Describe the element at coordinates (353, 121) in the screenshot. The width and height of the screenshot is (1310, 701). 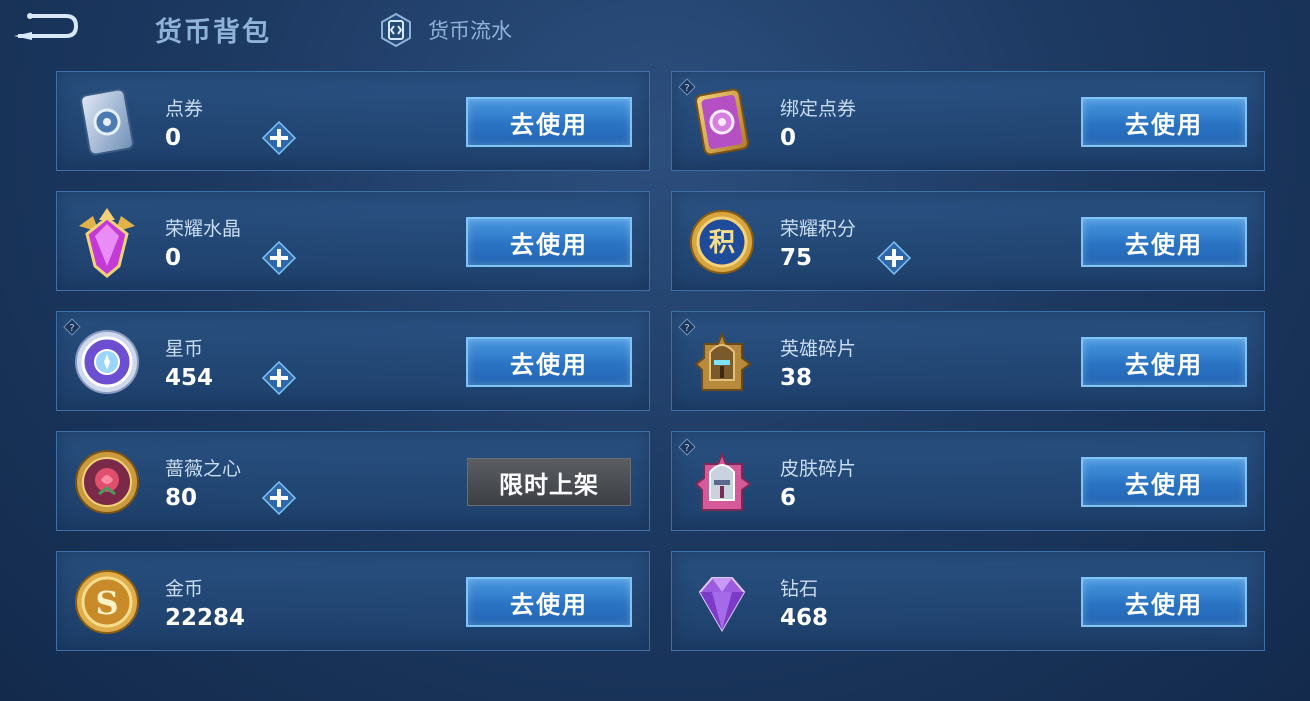
I see `currency-card-coupon: 点券 0 去使用` at that location.